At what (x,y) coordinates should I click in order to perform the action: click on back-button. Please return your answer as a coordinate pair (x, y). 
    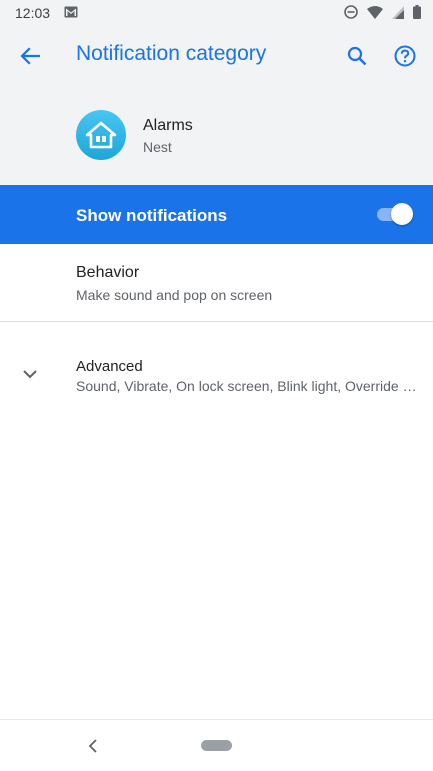
    Looking at the image, I should click on (30, 56).